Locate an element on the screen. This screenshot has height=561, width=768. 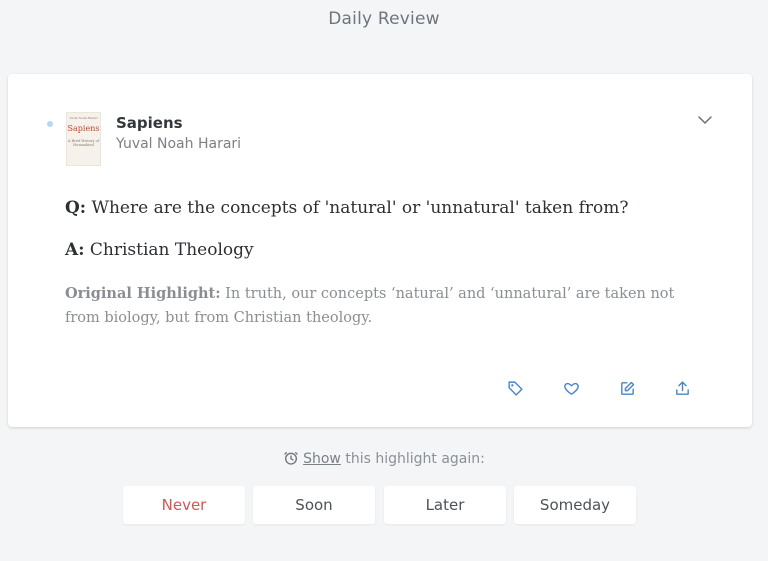
cover-author: Yuval Noah Harari is located at coordinates (83, 118).